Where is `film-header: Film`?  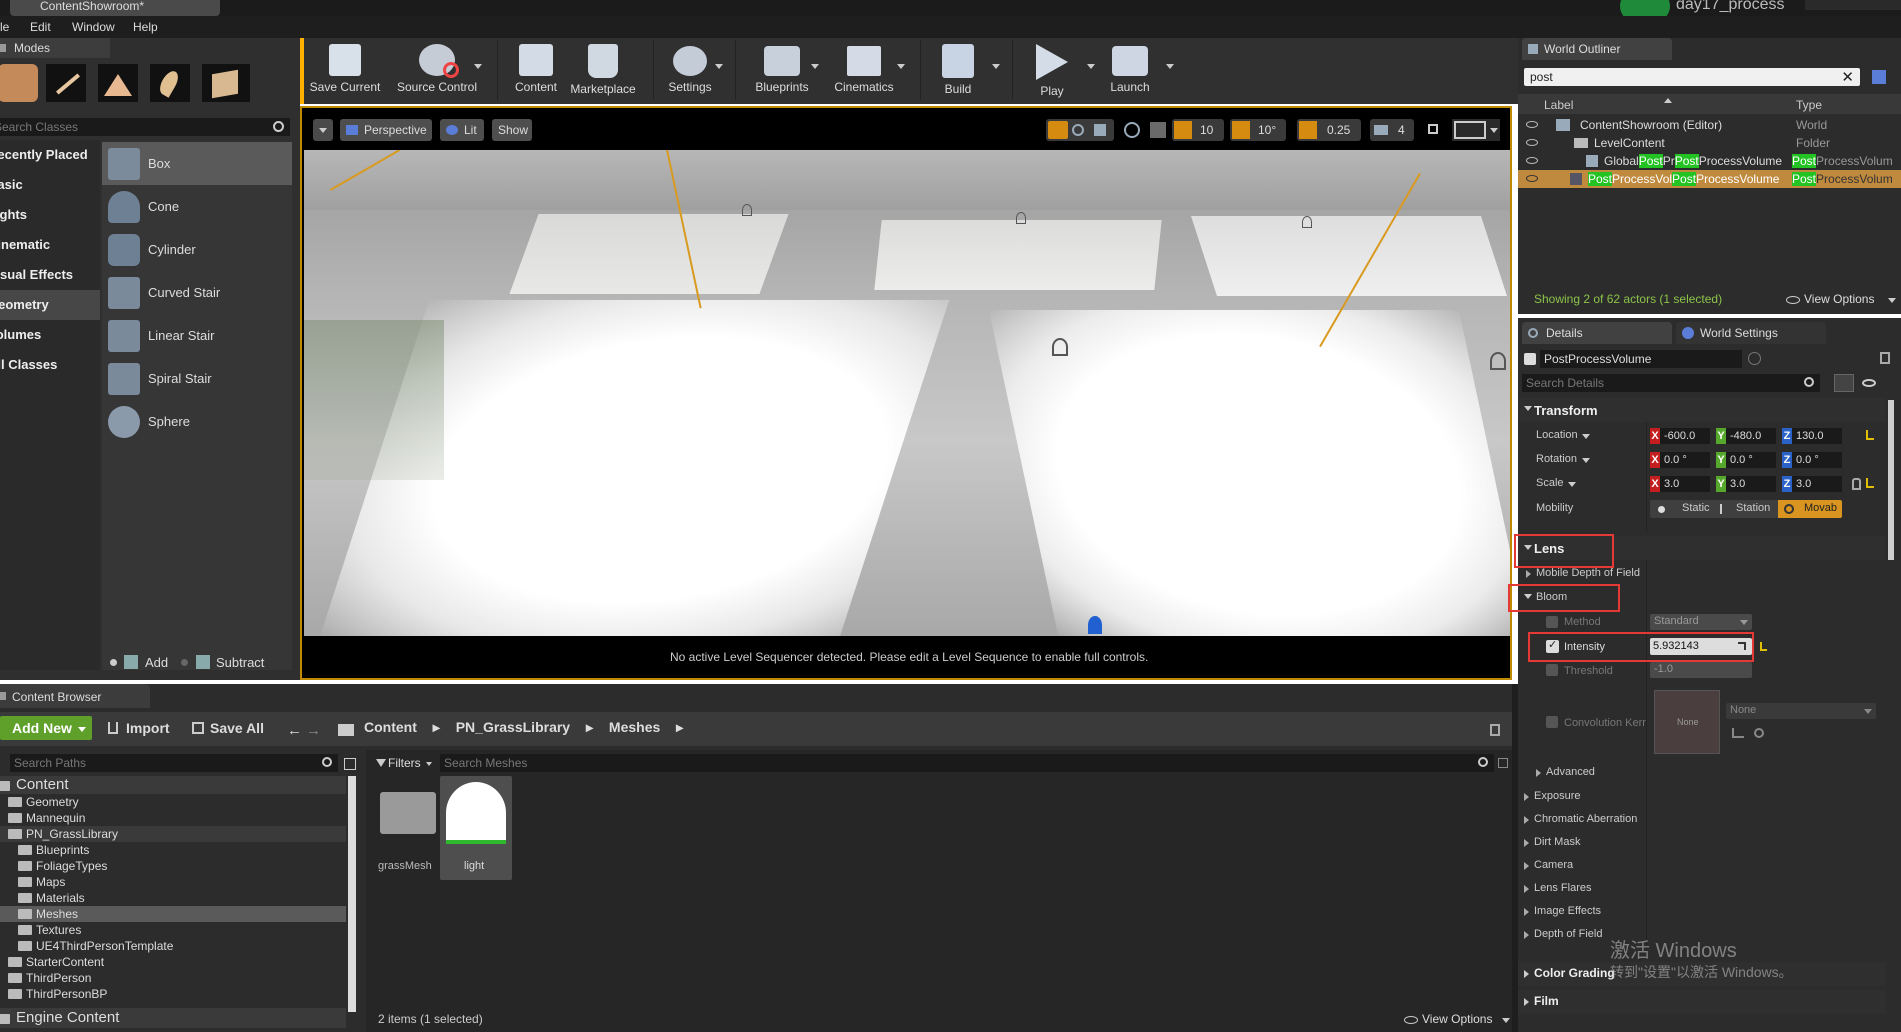 film-header: Film is located at coordinates (1702, 1002).